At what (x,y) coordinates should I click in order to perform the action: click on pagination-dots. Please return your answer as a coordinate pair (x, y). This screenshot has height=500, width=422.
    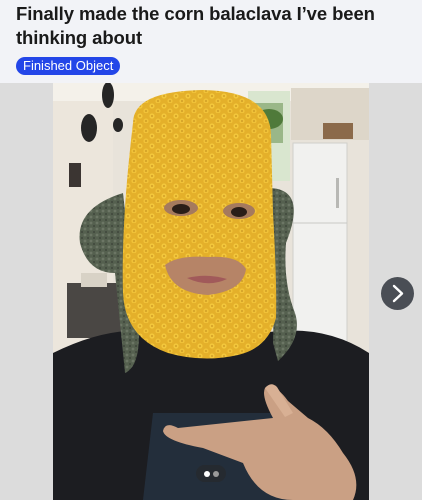
    Looking at the image, I should click on (211, 473).